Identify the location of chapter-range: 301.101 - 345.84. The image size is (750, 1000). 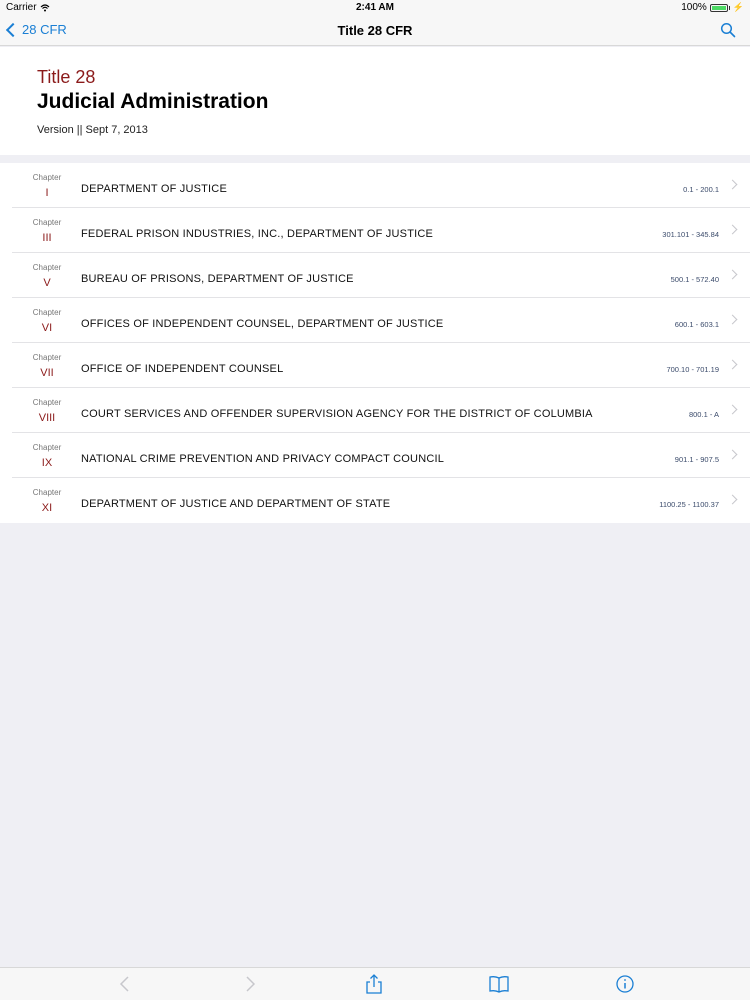
(690, 234).